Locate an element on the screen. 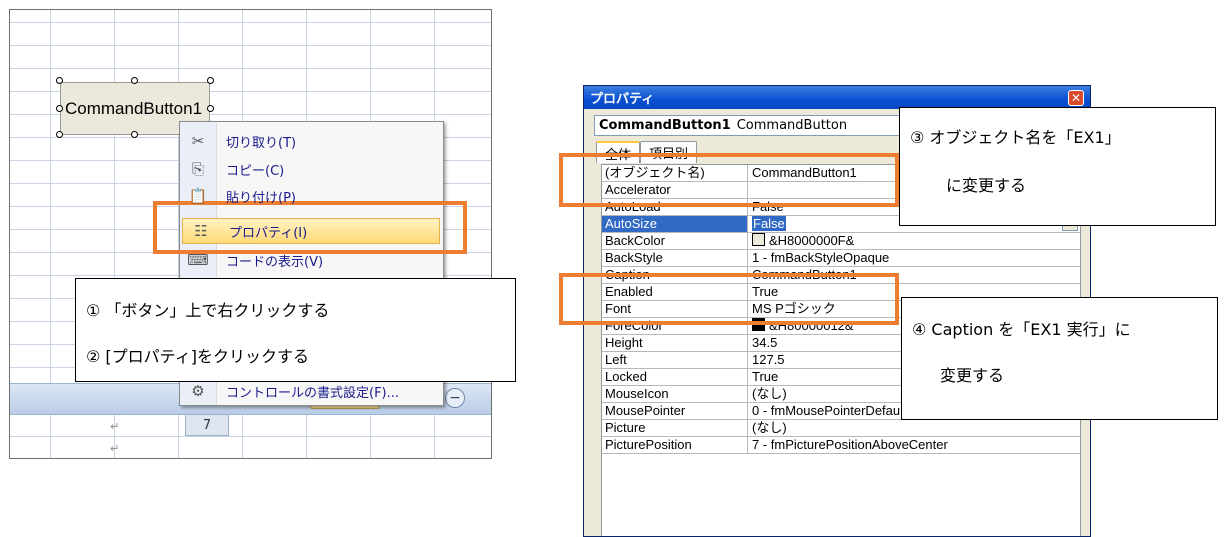  paste-icon: 📋 is located at coordinates (198, 196).